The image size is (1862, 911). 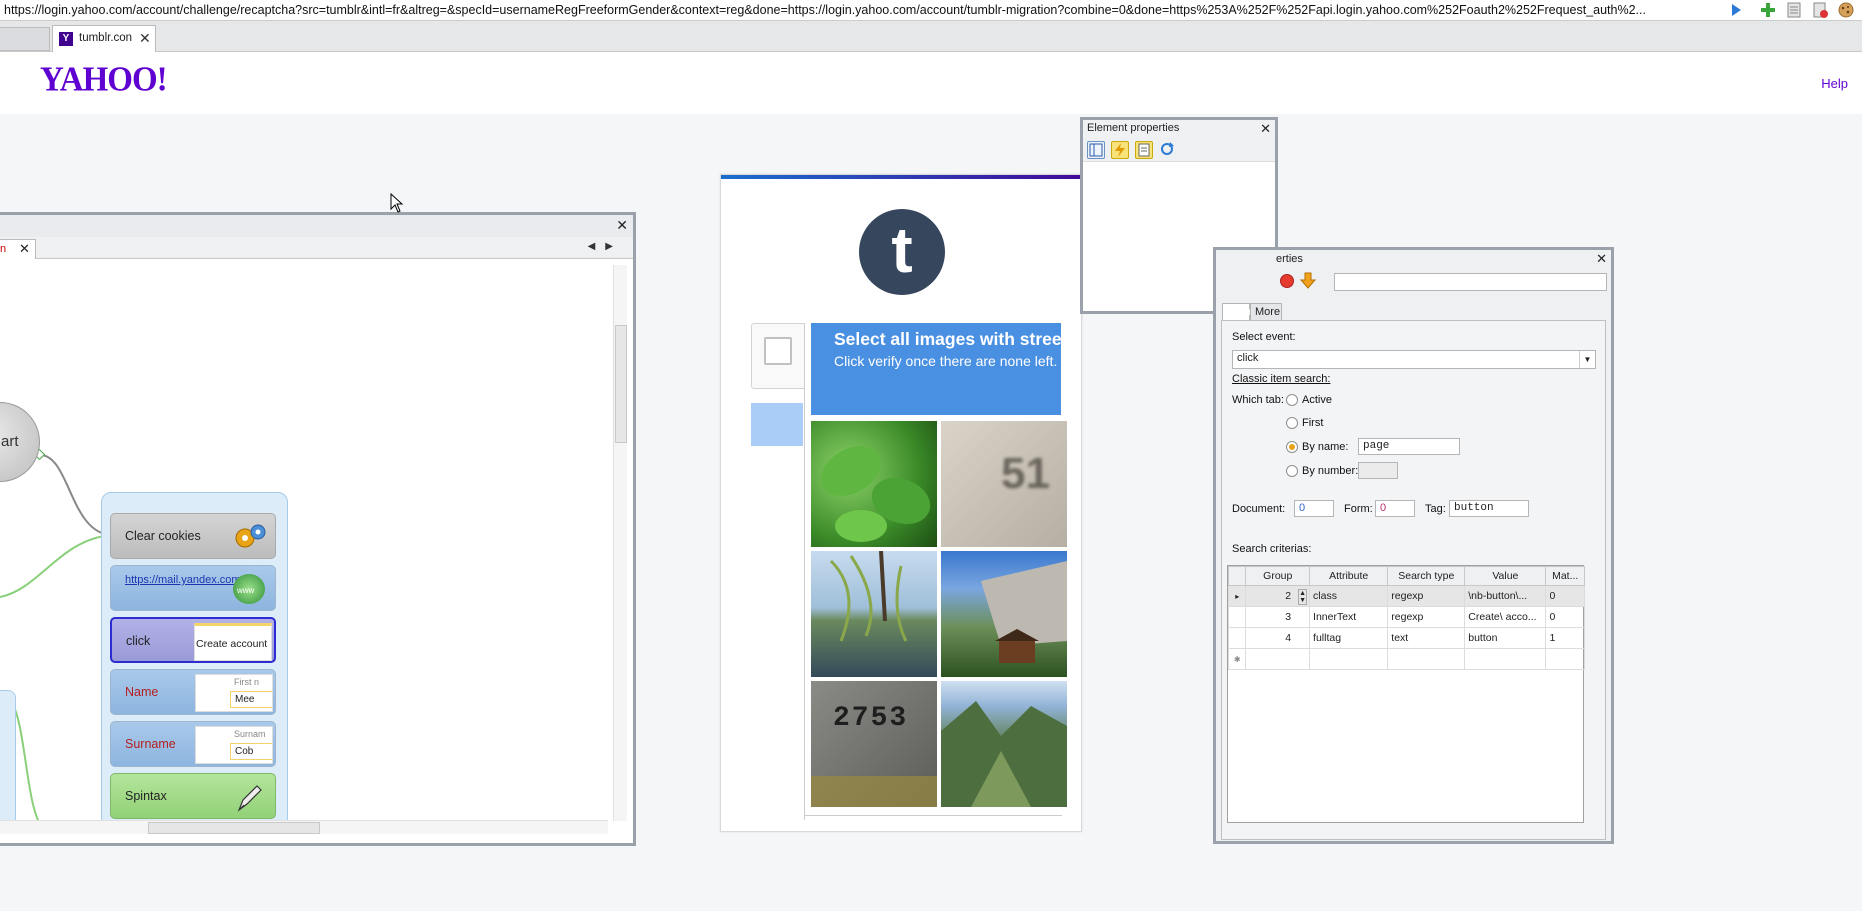 What do you see at coordinates (1248, 358) in the screenshot?
I see `selected-event: click` at bounding box center [1248, 358].